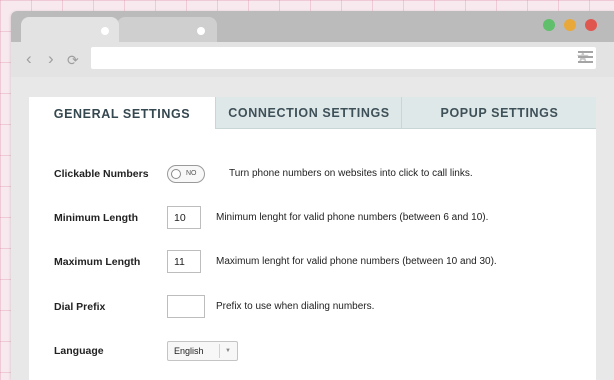 The width and height of the screenshot is (614, 380). I want to click on language-label: Language, so click(79, 351).